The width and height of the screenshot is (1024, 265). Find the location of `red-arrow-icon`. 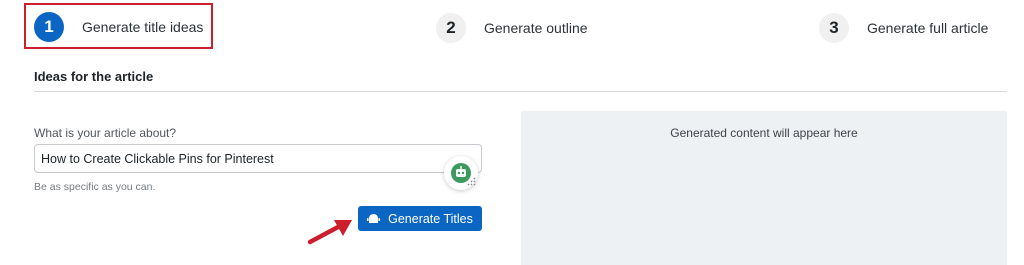

red-arrow-icon is located at coordinates (329, 232).